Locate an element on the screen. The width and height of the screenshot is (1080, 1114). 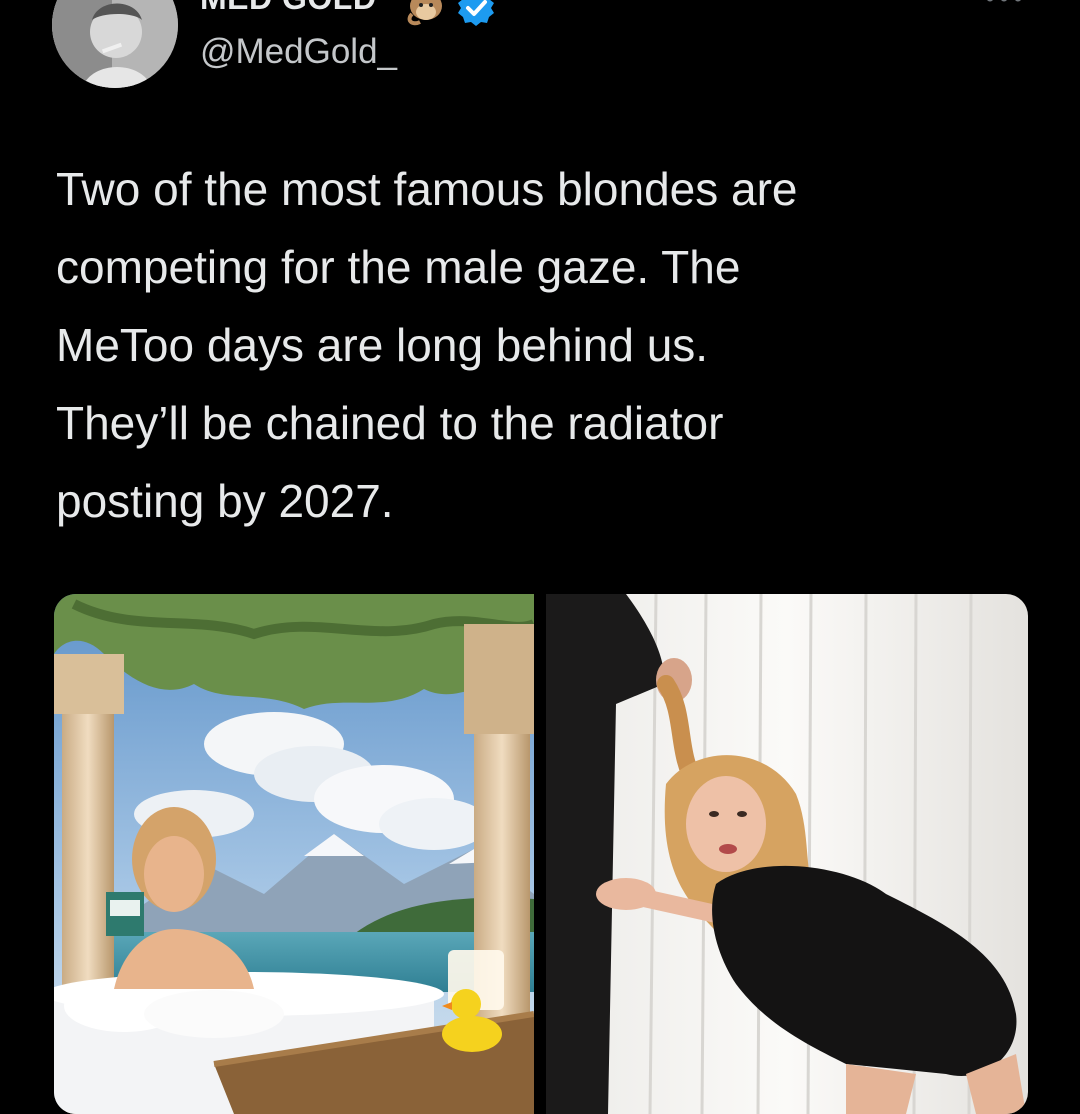
monkey-emoji-icon is located at coordinates (424, 13).